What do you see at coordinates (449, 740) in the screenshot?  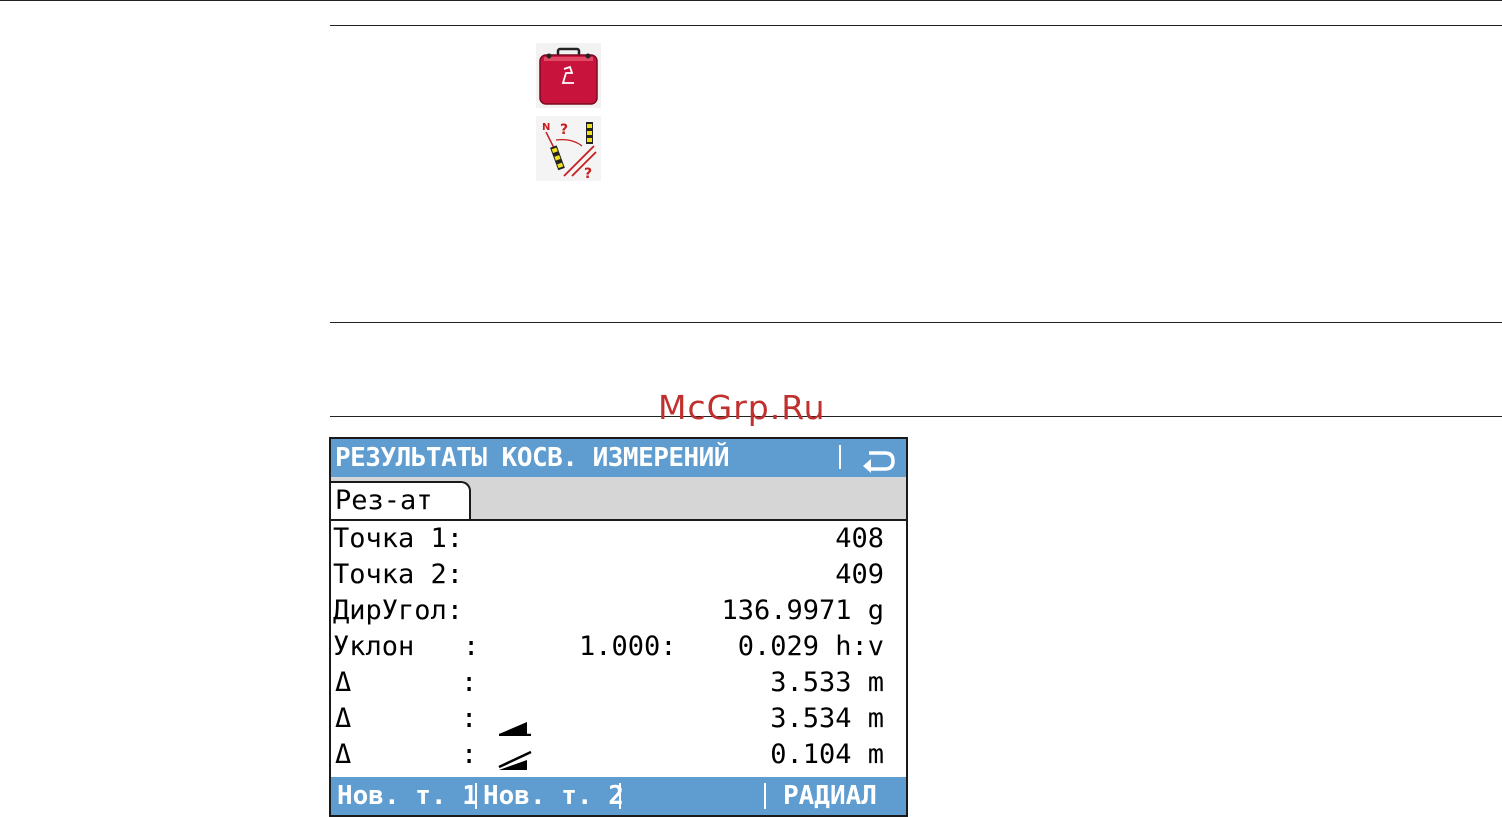 I see `slope-distance-icon` at bounding box center [449, 740].